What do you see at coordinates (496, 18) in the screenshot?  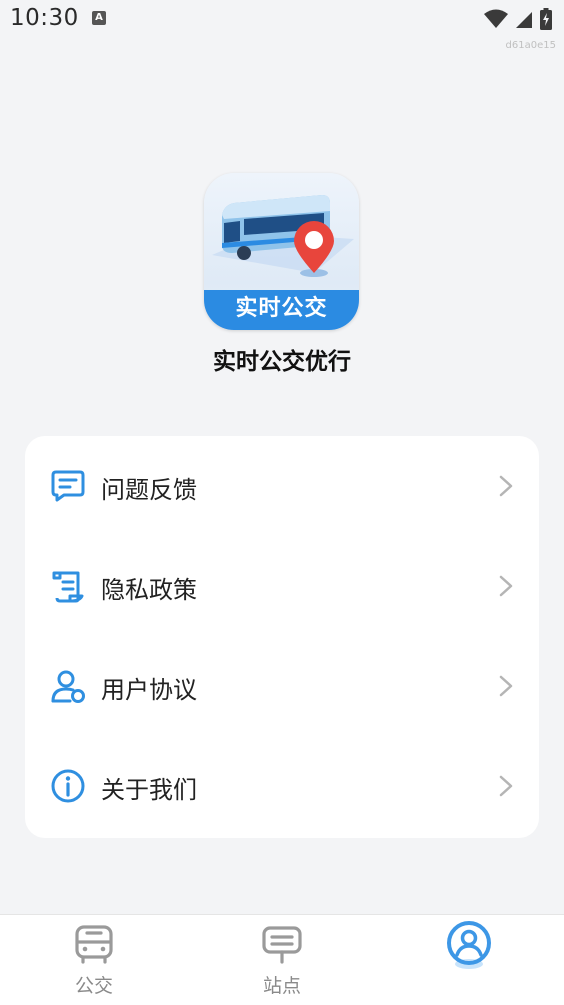 I see `wifi-icon` at bounding box center [496, 18].